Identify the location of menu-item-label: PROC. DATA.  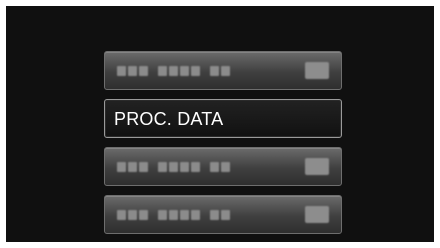
(169, 119).